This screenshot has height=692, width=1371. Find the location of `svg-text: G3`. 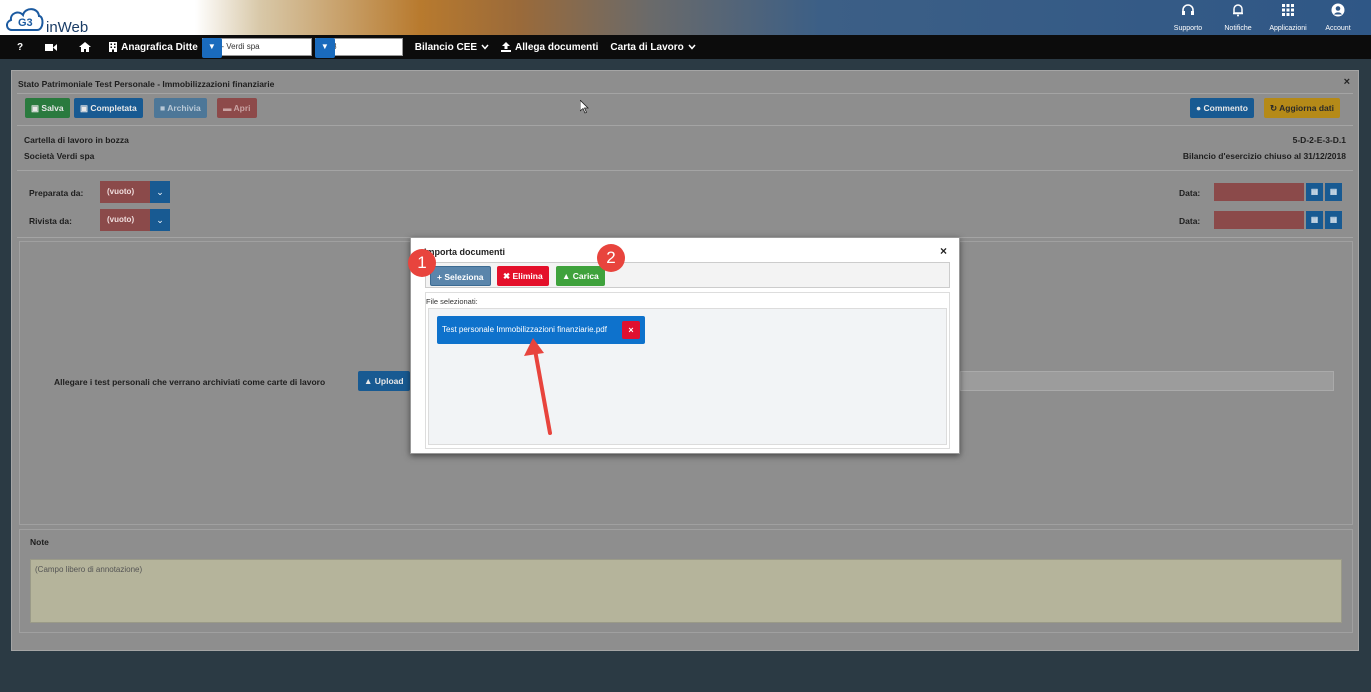

svg-text: G3 is located at coordinates (25, 23).